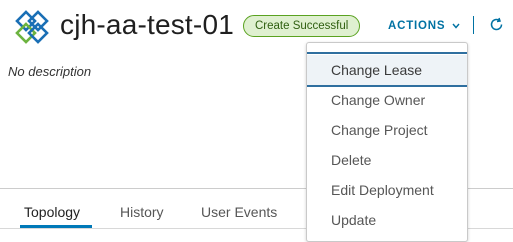  Describe the element at coordinates (387, 130) in the screenshot. I see `menu-item-change-project: Change Project` at that location.